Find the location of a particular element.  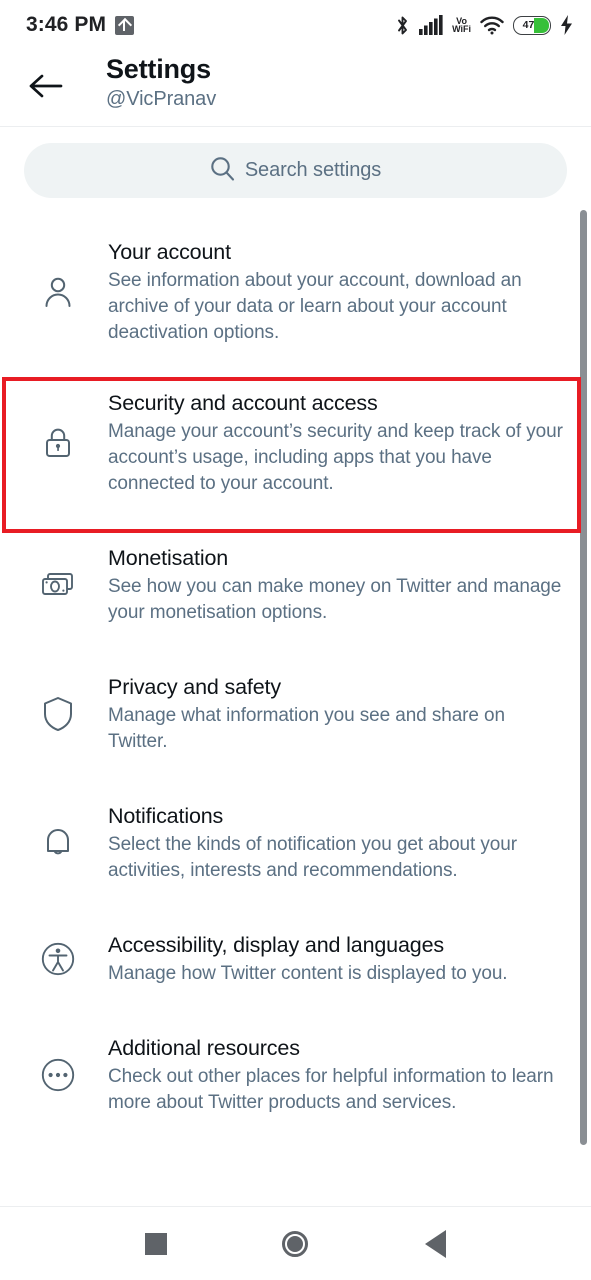

page-title: Settings is located at coordinates (158, 69).